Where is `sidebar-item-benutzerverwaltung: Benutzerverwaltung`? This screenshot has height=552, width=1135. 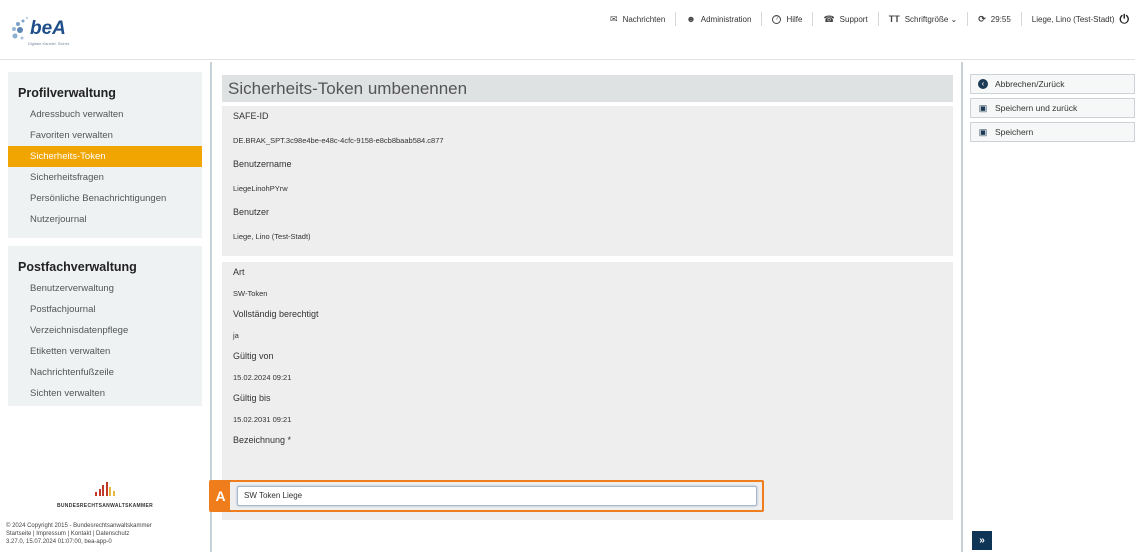 sidebar-item-benutzerverwaltung: Benutzerverwaltung is located at coordinates (105, 288).